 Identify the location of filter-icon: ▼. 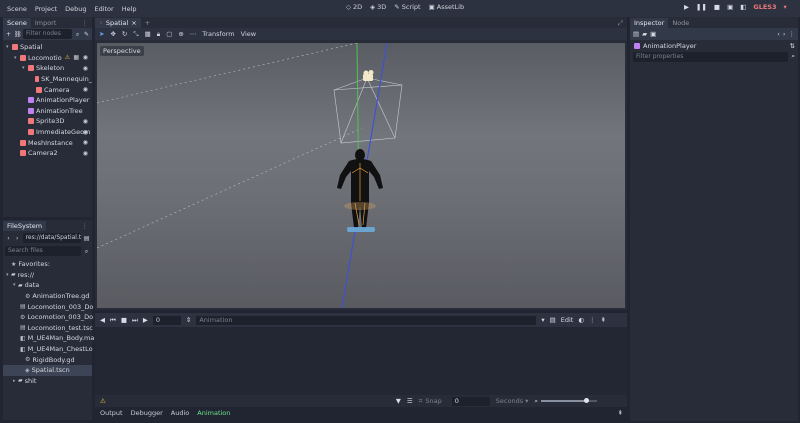
(398, 401).